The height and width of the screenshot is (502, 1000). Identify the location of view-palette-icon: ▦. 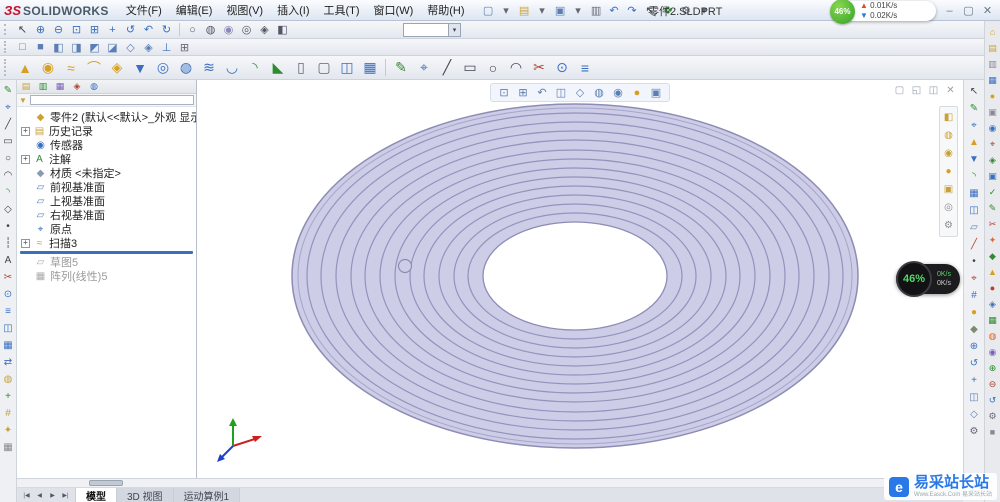
(993, 80).